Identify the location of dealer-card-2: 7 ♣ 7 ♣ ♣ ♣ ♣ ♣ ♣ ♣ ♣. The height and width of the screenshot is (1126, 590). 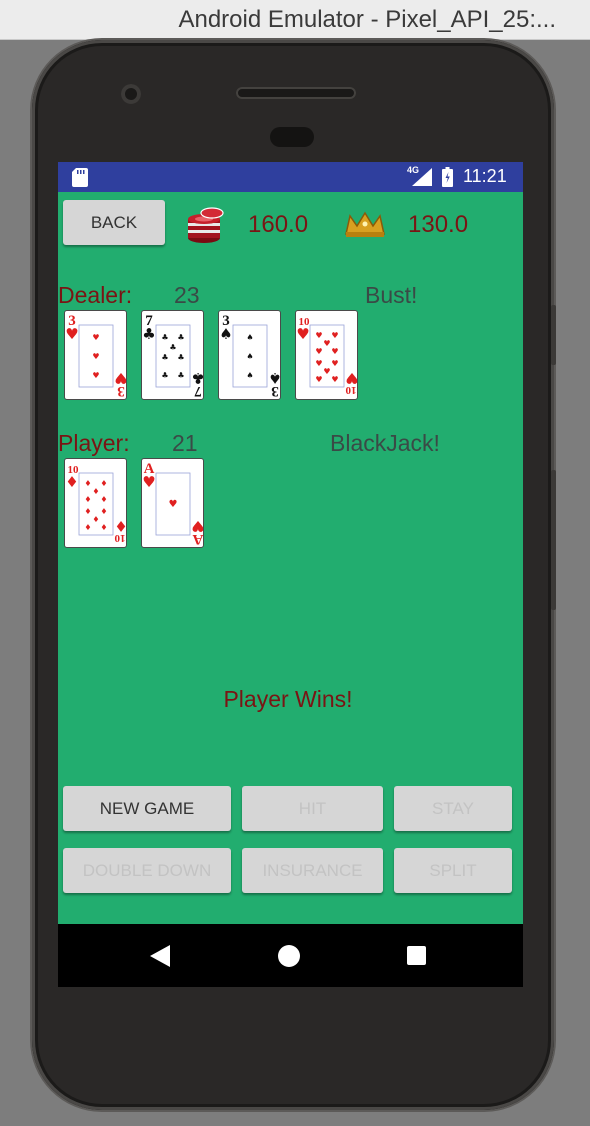
(172, 355).